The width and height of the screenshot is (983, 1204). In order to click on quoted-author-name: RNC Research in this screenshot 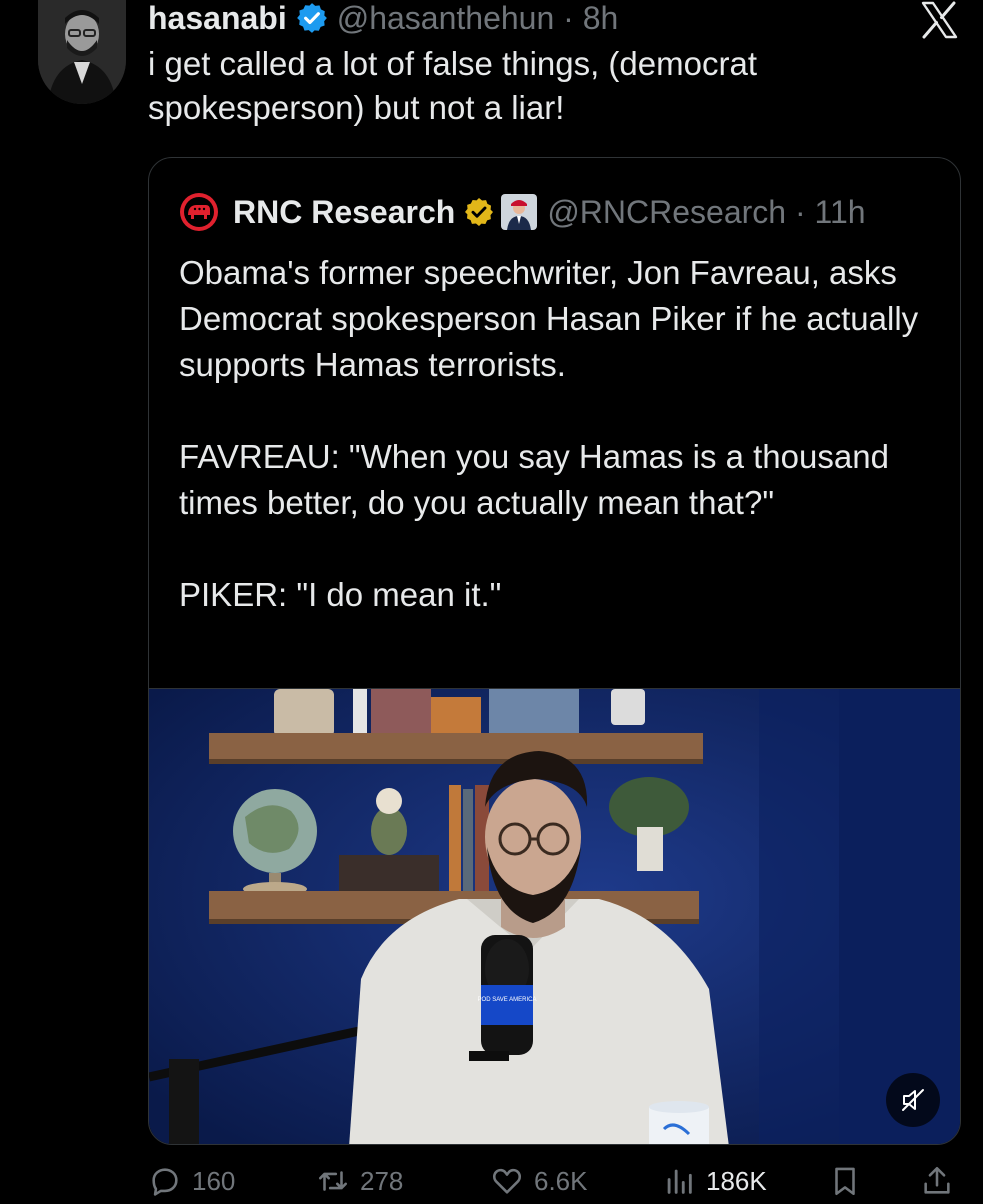, I will do `click(344, 212)`.